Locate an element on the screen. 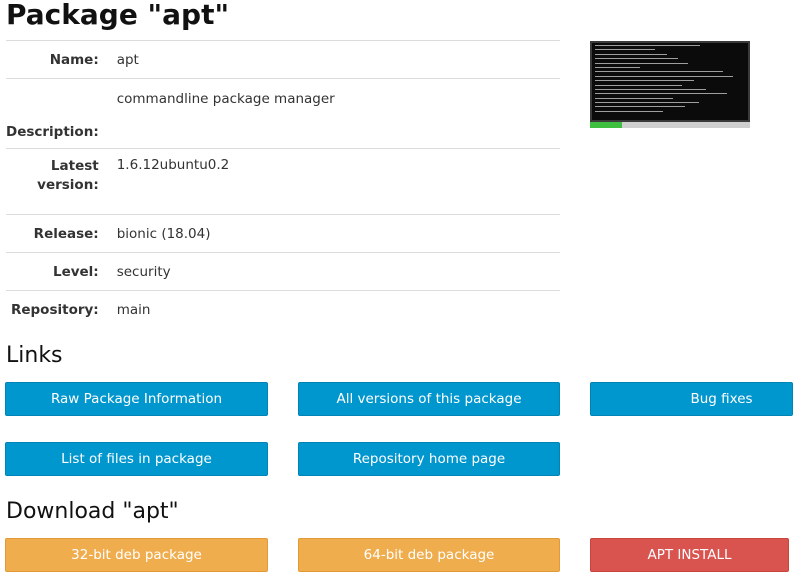  progress-bar-track is located at coordinates (686, 125).